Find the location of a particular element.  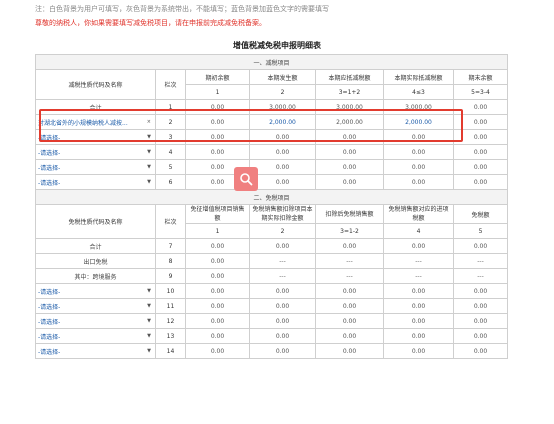

clear-icon: × is located at coordinates (150, 122).